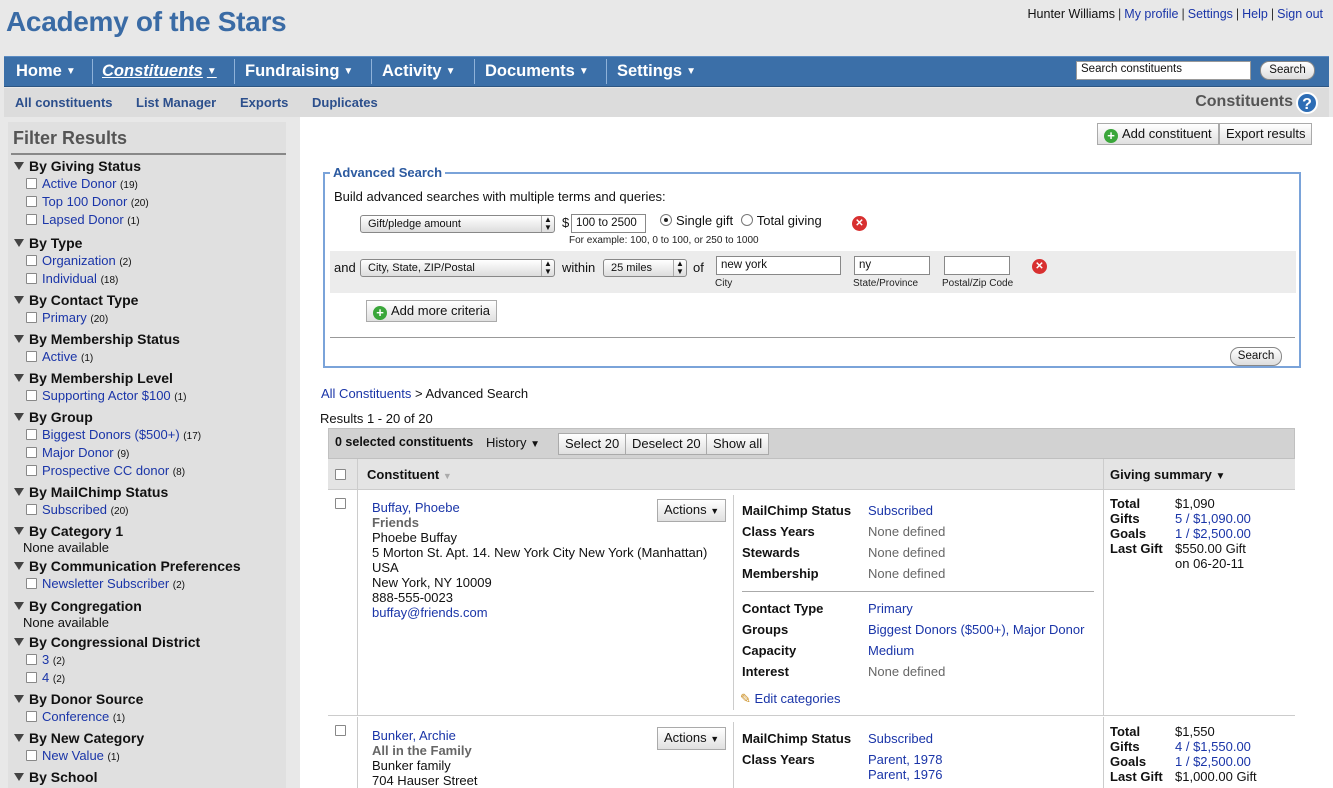 The image size is (1333, 788). I want to click on history-dropdown: History ▼, so click(513, 442).